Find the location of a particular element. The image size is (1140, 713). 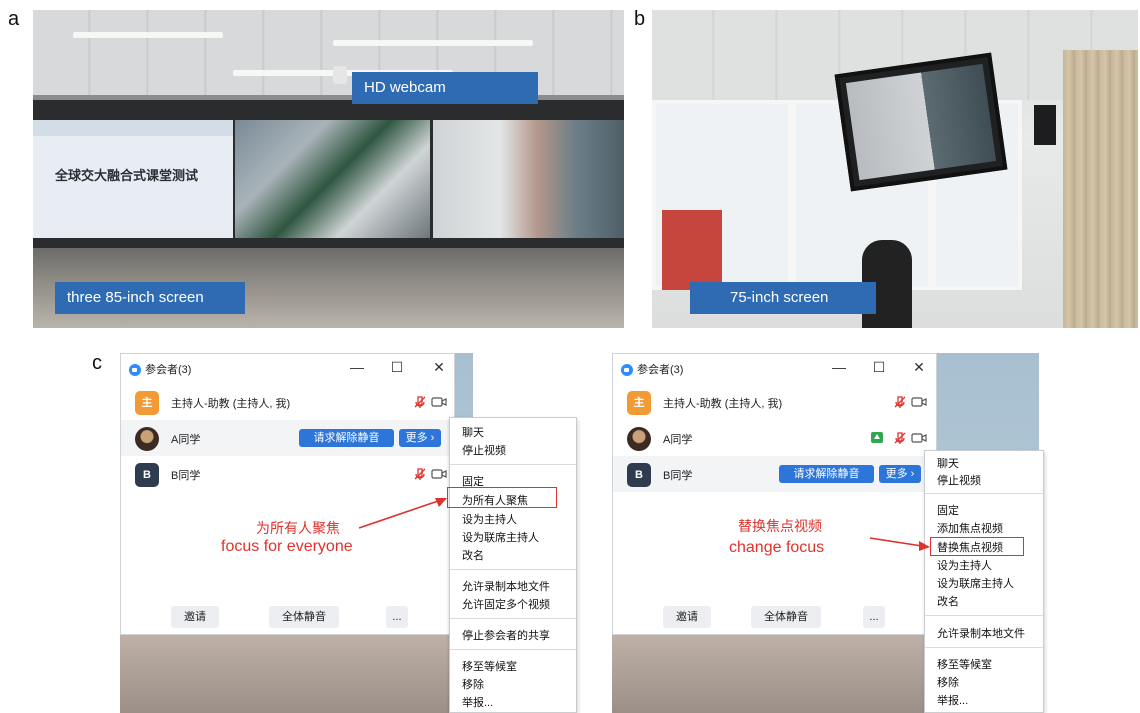

label-hd-webcam: HD webcam is located at coordinates (445, 88).